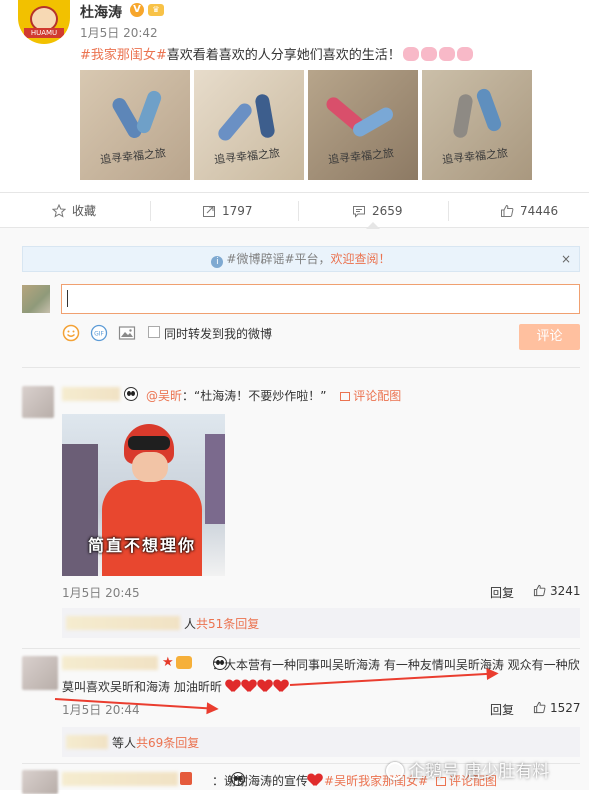  What do you see at coordinates (294, 210) in the screenshot?
I see `action-bar: 收藏 1797 2659 74446` at bounding box center [294, 210].